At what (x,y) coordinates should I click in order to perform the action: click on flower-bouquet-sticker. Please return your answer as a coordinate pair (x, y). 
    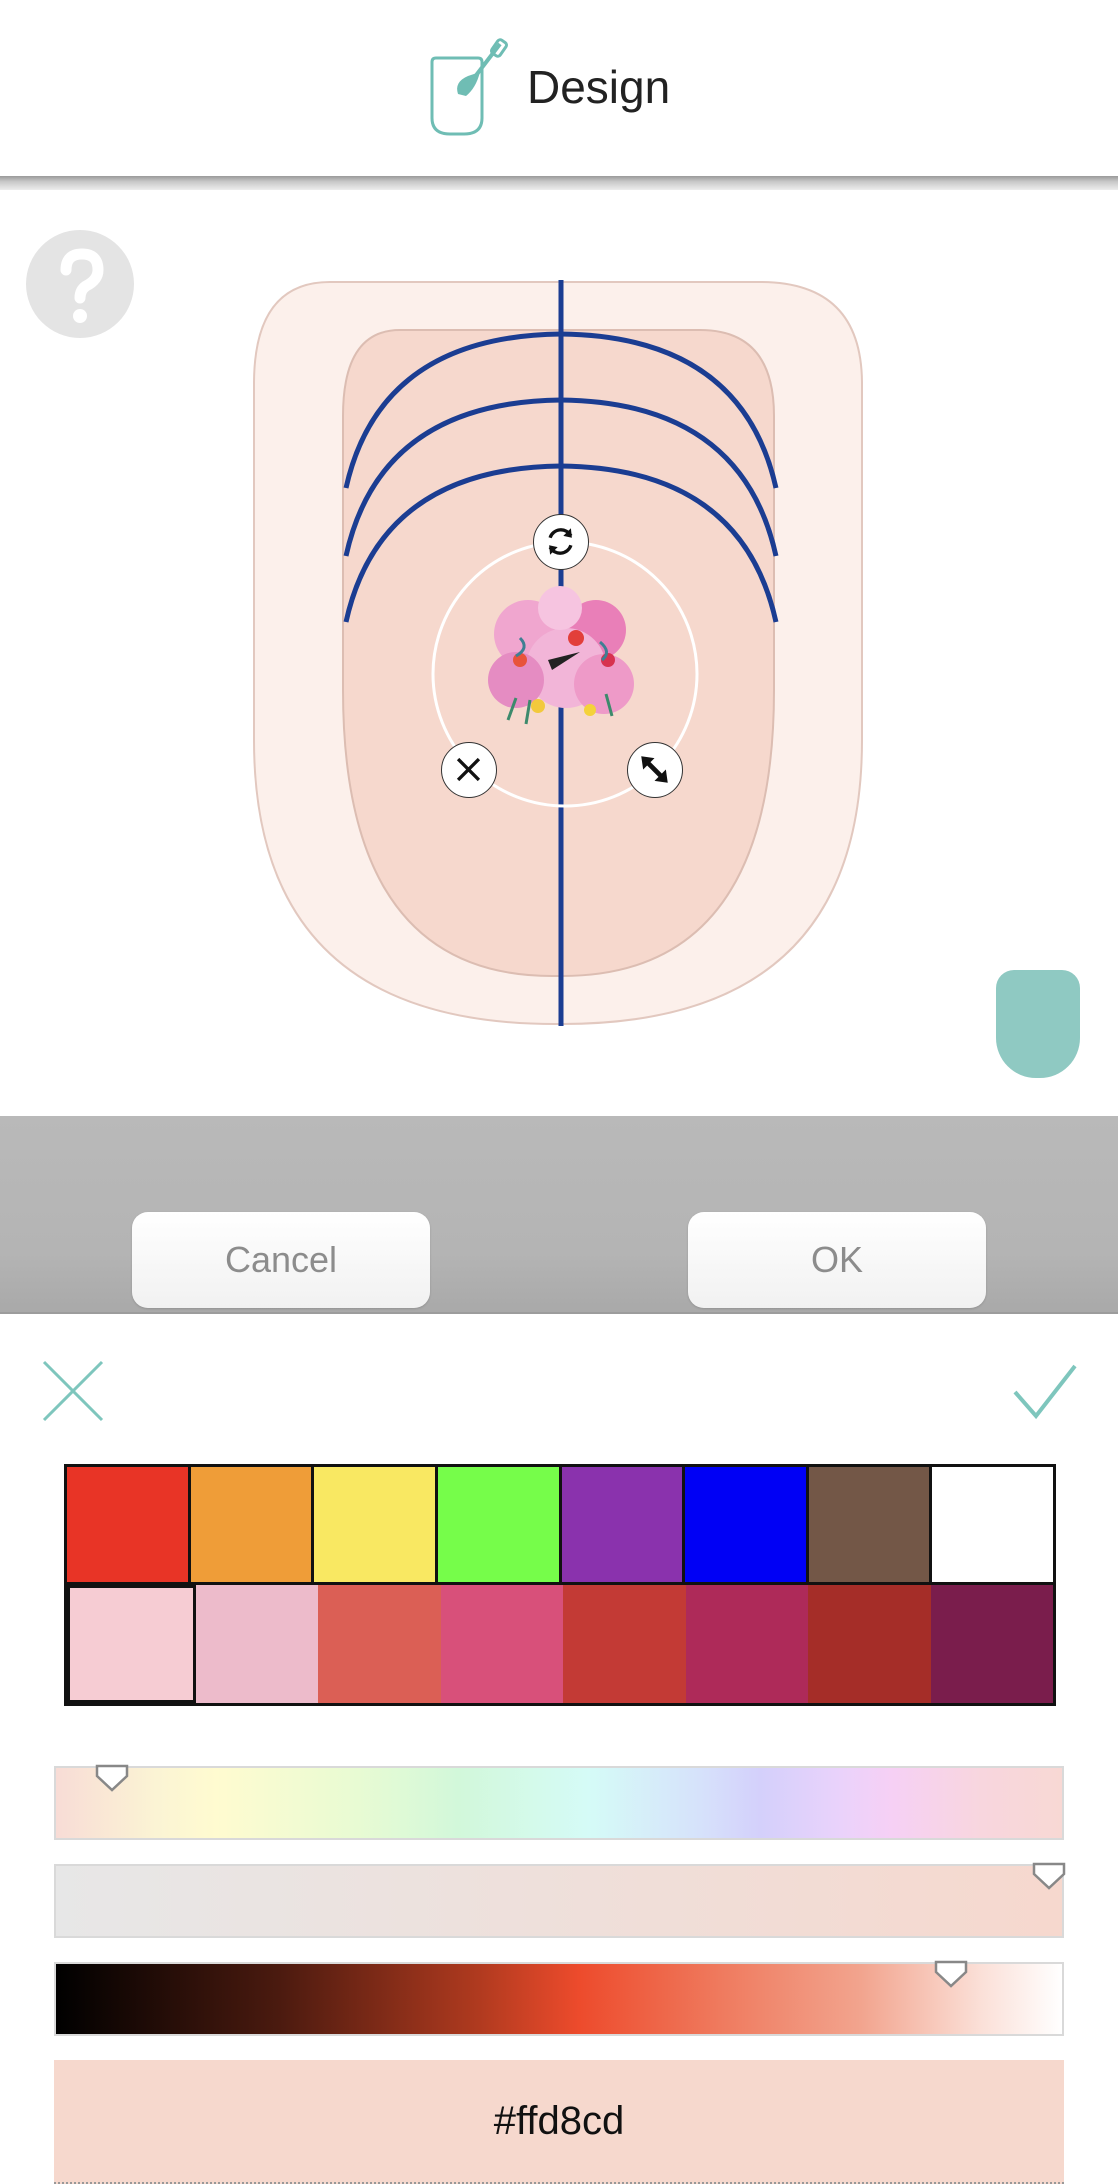
    Looking at the image, I should click on (561, 655).